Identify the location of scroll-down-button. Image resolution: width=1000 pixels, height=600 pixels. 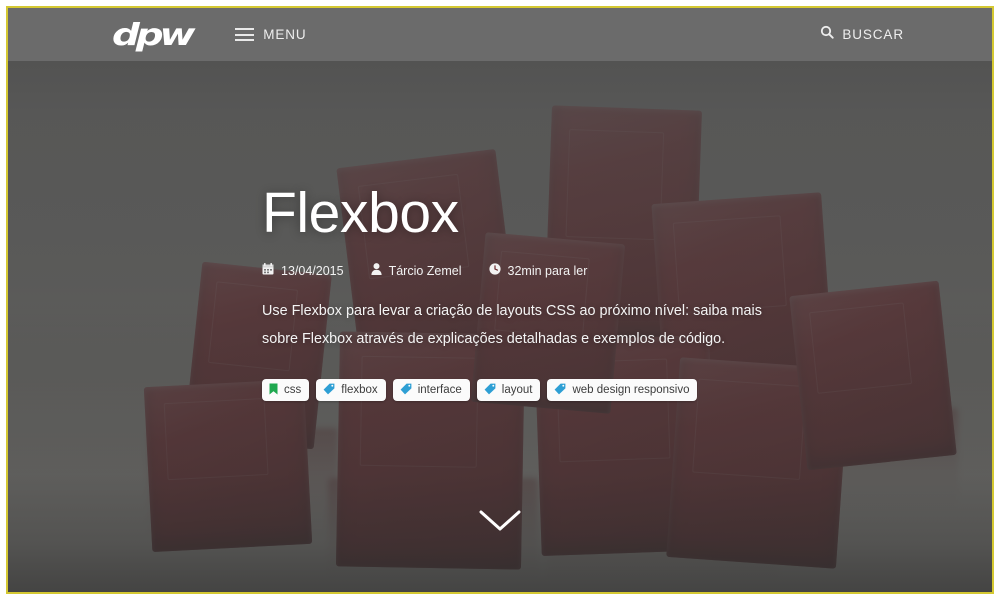
(500, 523).